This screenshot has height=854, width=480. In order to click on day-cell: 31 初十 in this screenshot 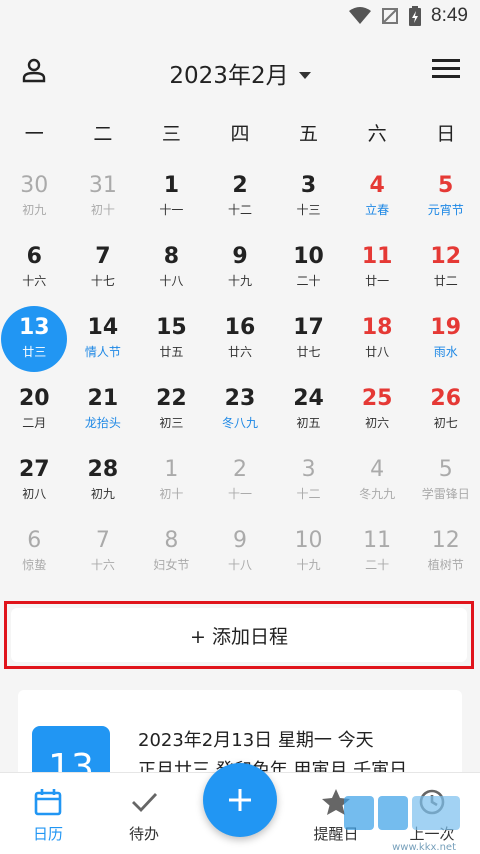, I will do `click(103, 200)`.